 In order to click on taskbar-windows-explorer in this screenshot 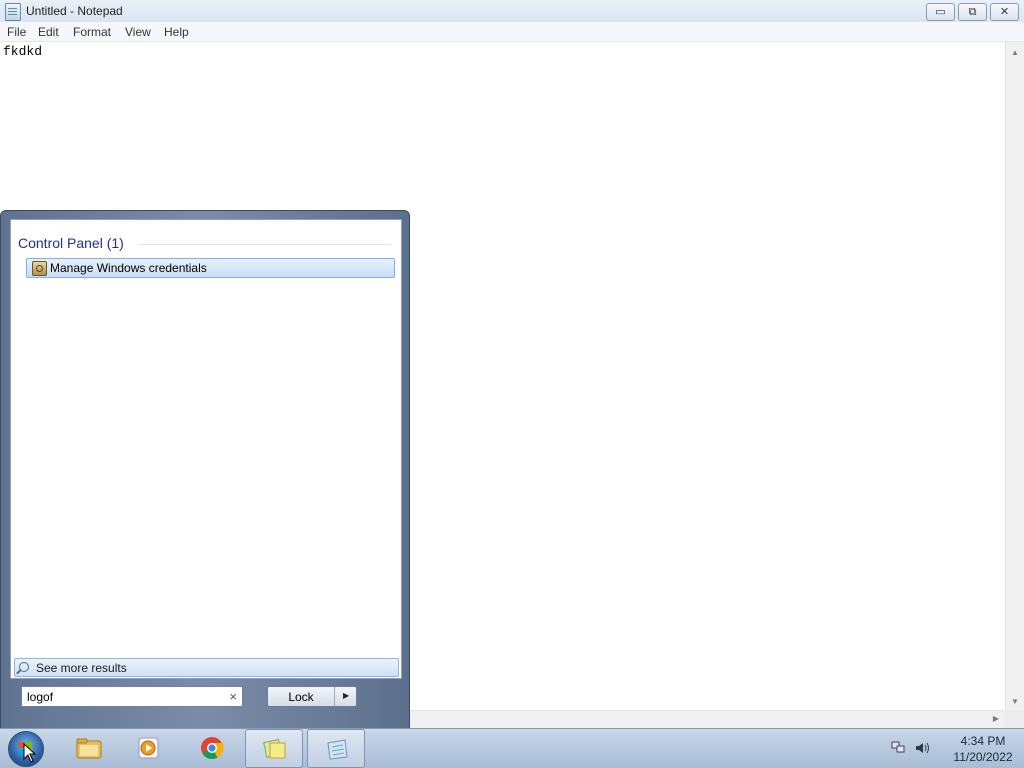, I will do `click(89, 748)`.